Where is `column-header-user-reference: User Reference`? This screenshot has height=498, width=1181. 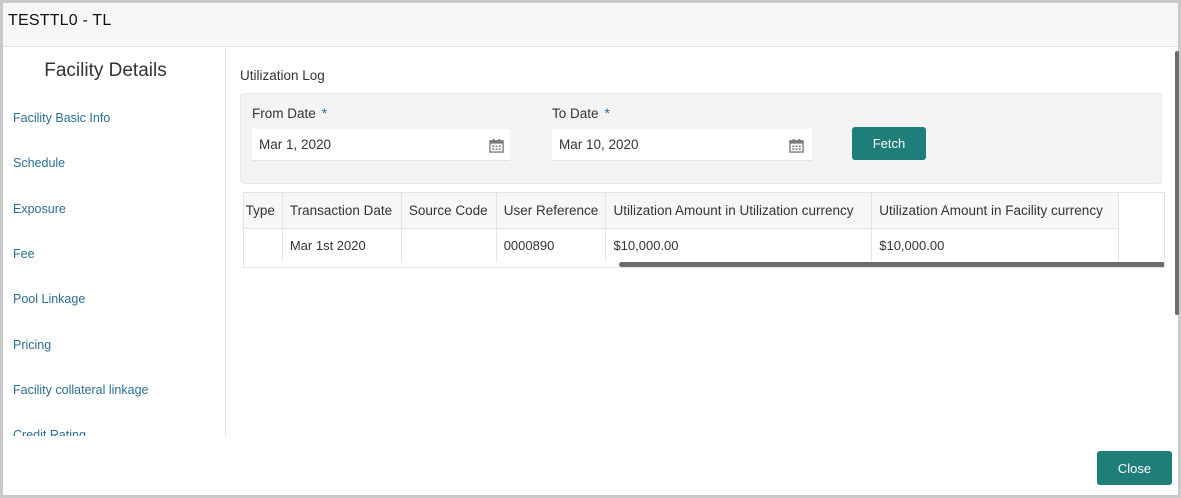 column-header-user-reference: User Reference is located at coordinates (551, 211).